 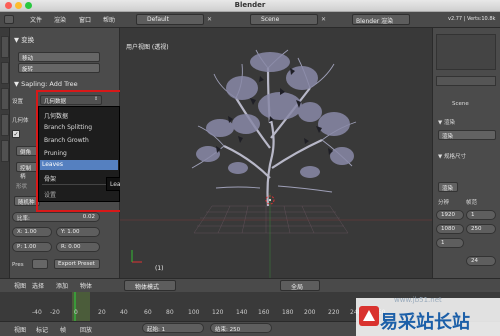 What do you see at coordinates (23, 219) in the screenshot?
I see `ratio-label: 比率:` at bounding box center [23, 219].